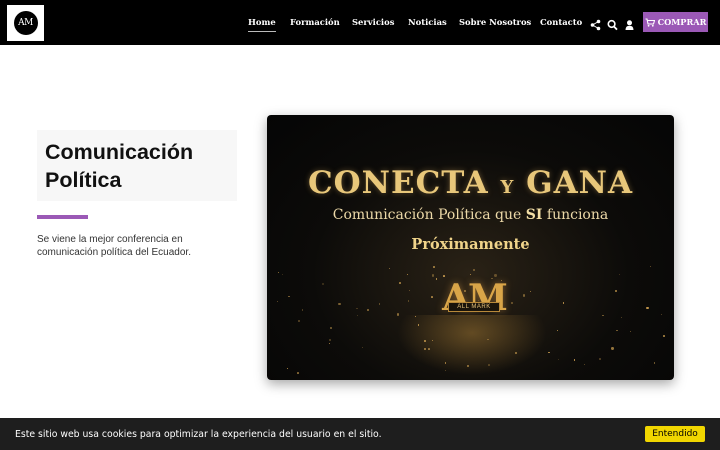 This screenshot has height=450, width=720. What do you see at coordinates (575, 215) in the screenshot?
I see `banner-subtitle-end: funciona` at bounding box center [575, 215].